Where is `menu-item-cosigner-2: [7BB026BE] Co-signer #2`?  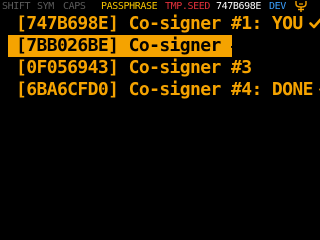 menu-item-cosigner-2: [7BB026BE] Co-signer #2 is located at coordinates (130, 46).